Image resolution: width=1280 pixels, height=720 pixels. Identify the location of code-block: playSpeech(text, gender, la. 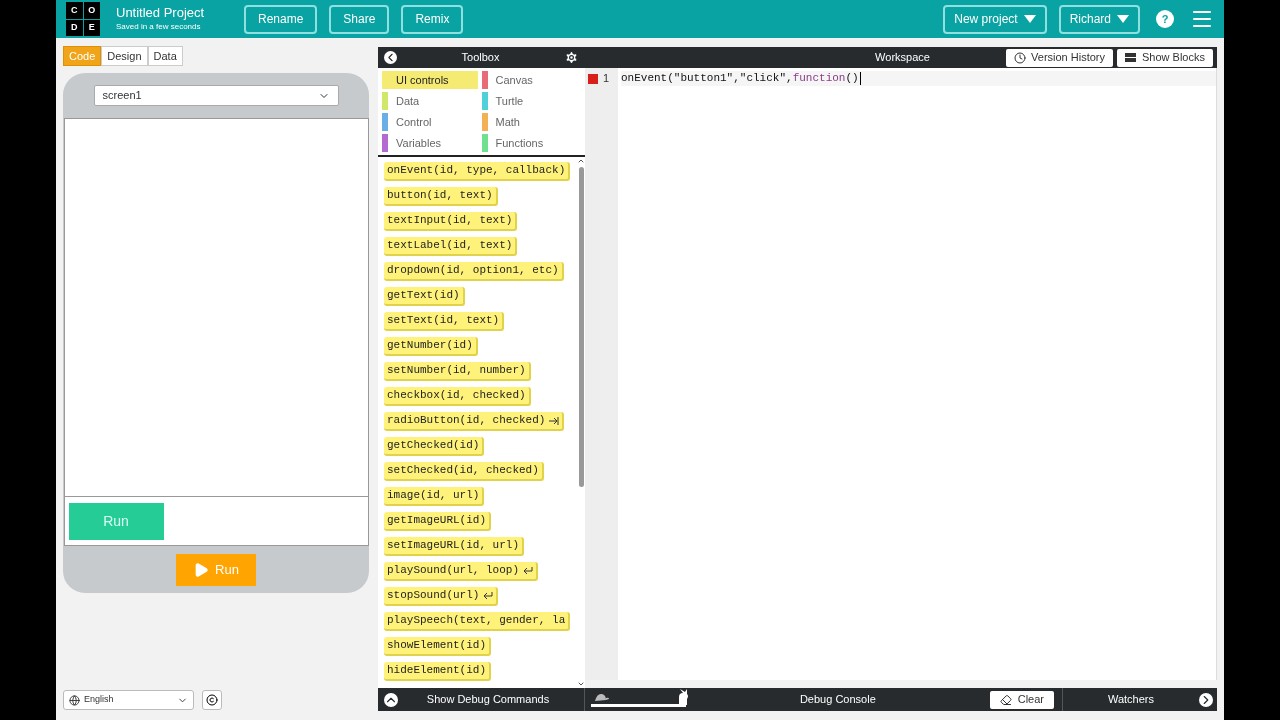
(477, 621).